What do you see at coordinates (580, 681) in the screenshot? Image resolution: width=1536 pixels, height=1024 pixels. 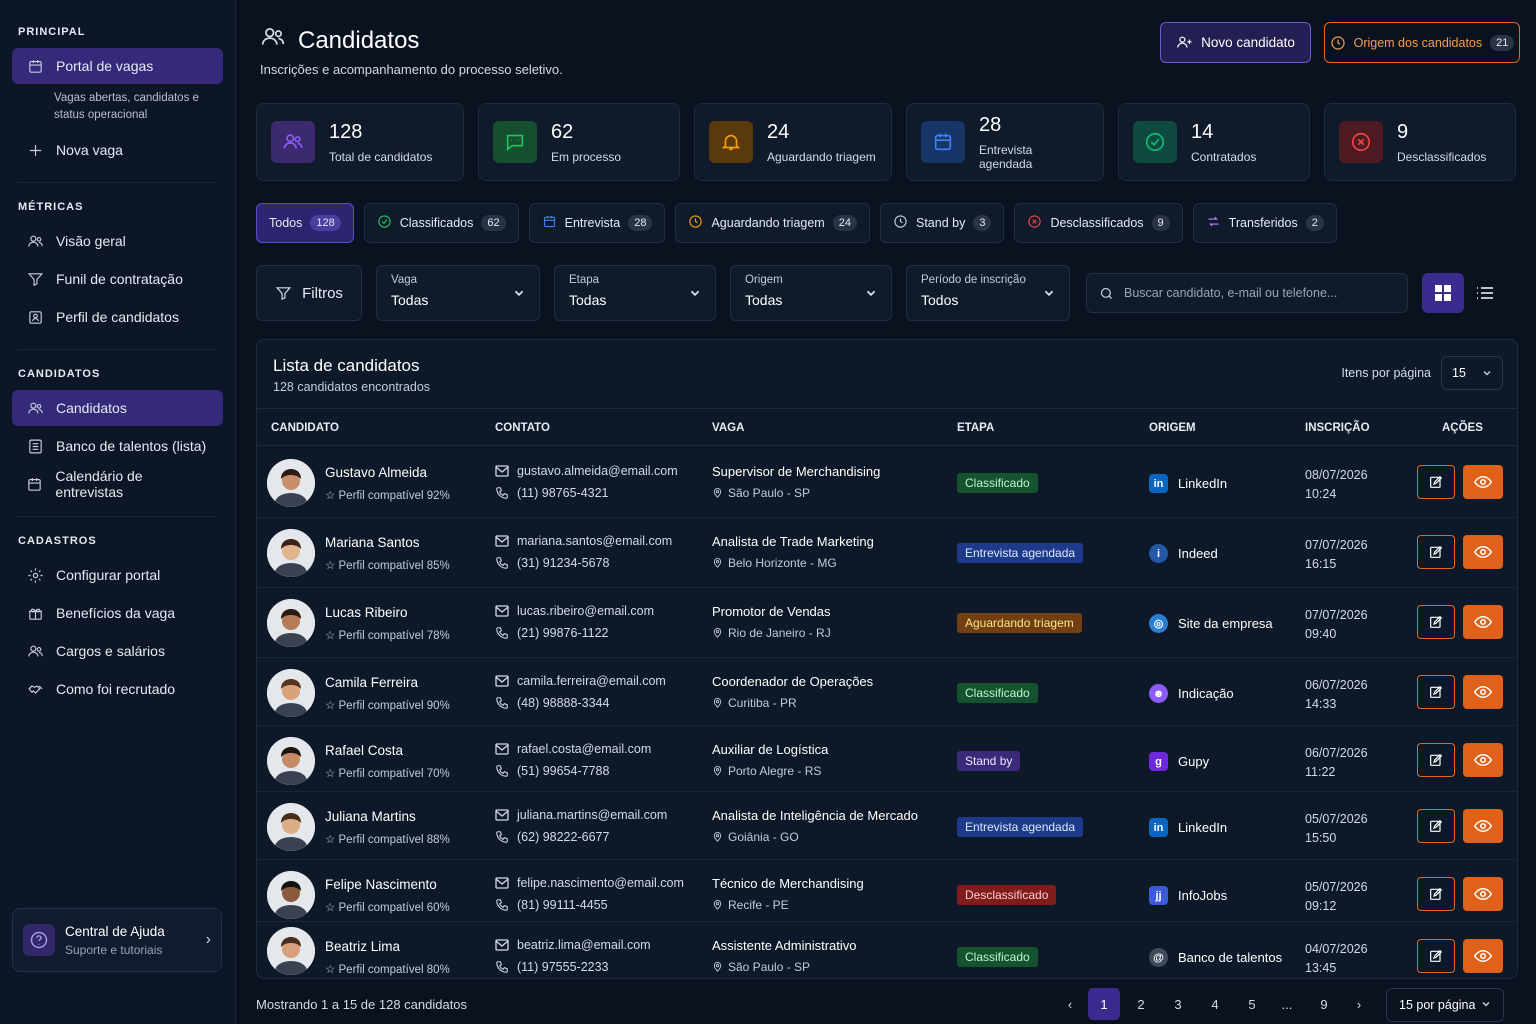 I see `contact-email: camila.ferreira@email.com` at bounding box center [580, 681].